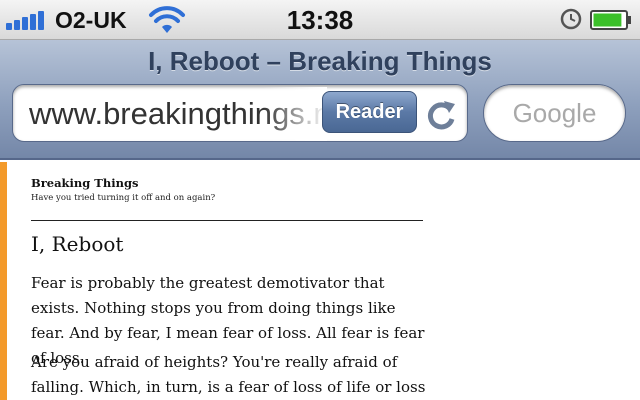 Image resolution: width=640 pixels, height=400 pixels. What do you see at coordinates (227, 220) in the screenshot?
I see `divider` at bounding box center [227, 220].